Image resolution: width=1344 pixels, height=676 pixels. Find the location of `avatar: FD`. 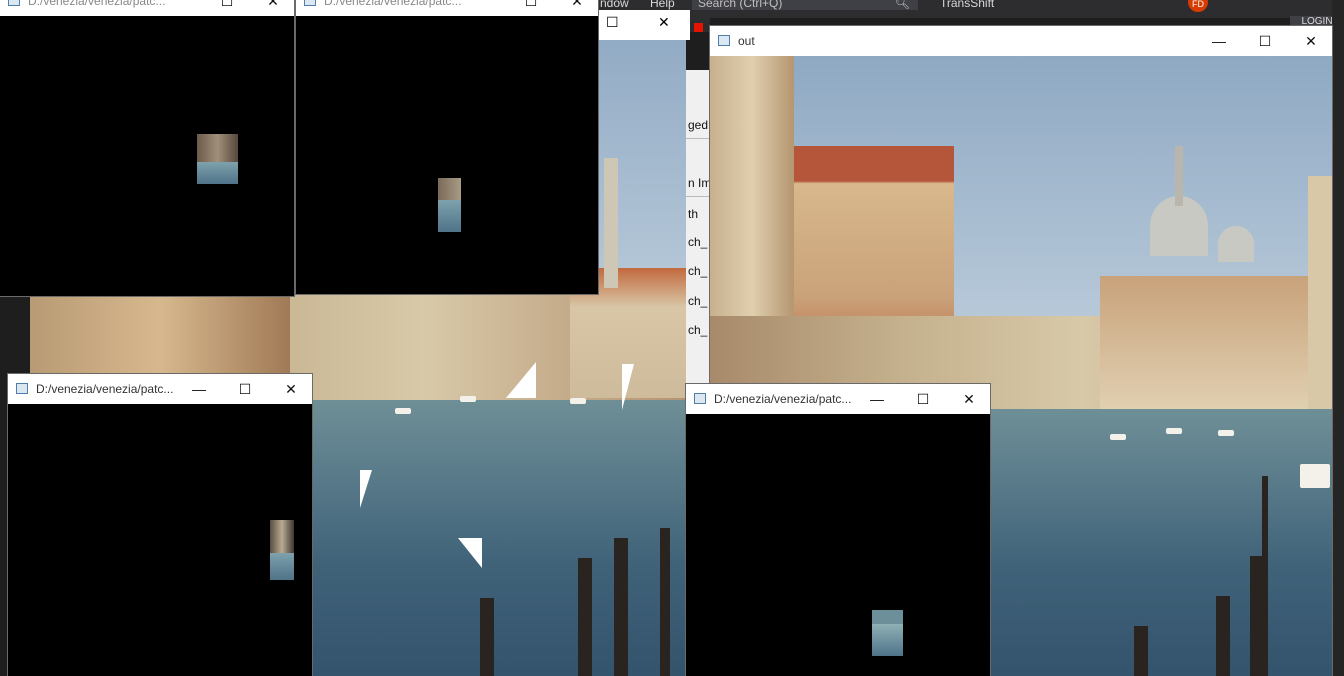

avatar: FD is located at coordinates (1198, 6).